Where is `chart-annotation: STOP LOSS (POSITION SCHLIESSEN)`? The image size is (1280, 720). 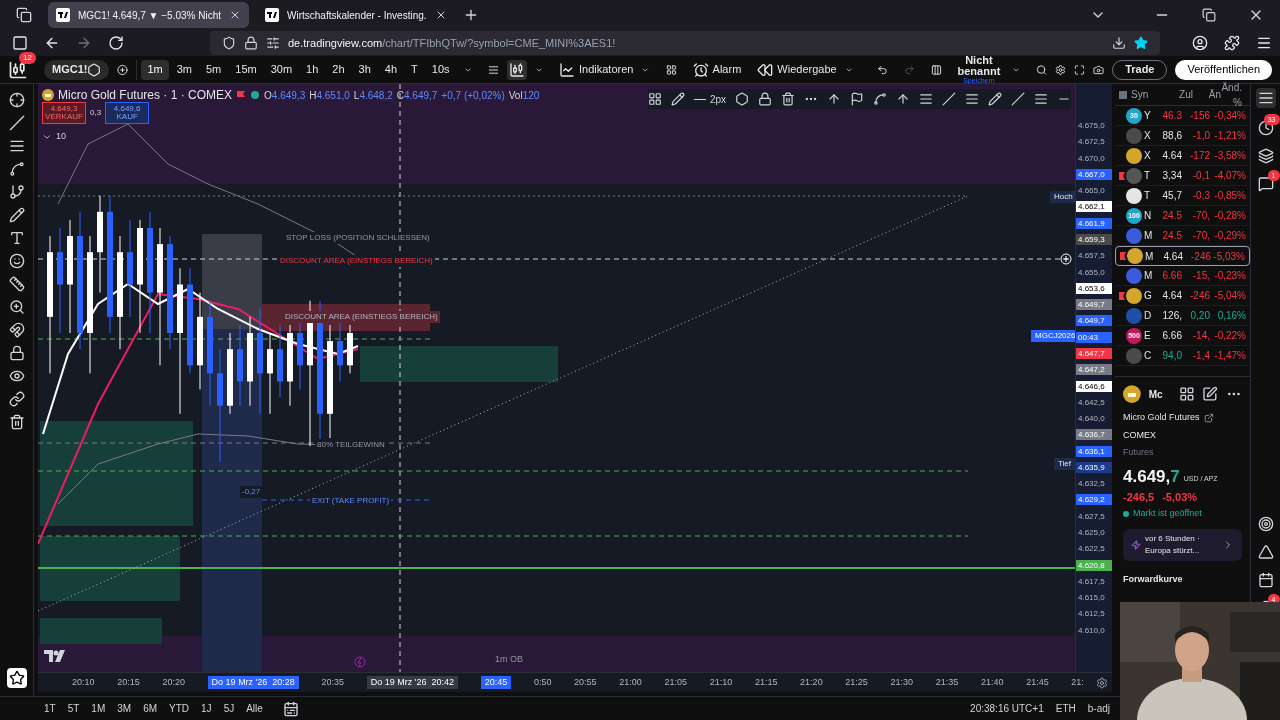
chart-annotation: STOP LOSS (POSITION SCHLIESSEN) is located at coordinates (358, 238).